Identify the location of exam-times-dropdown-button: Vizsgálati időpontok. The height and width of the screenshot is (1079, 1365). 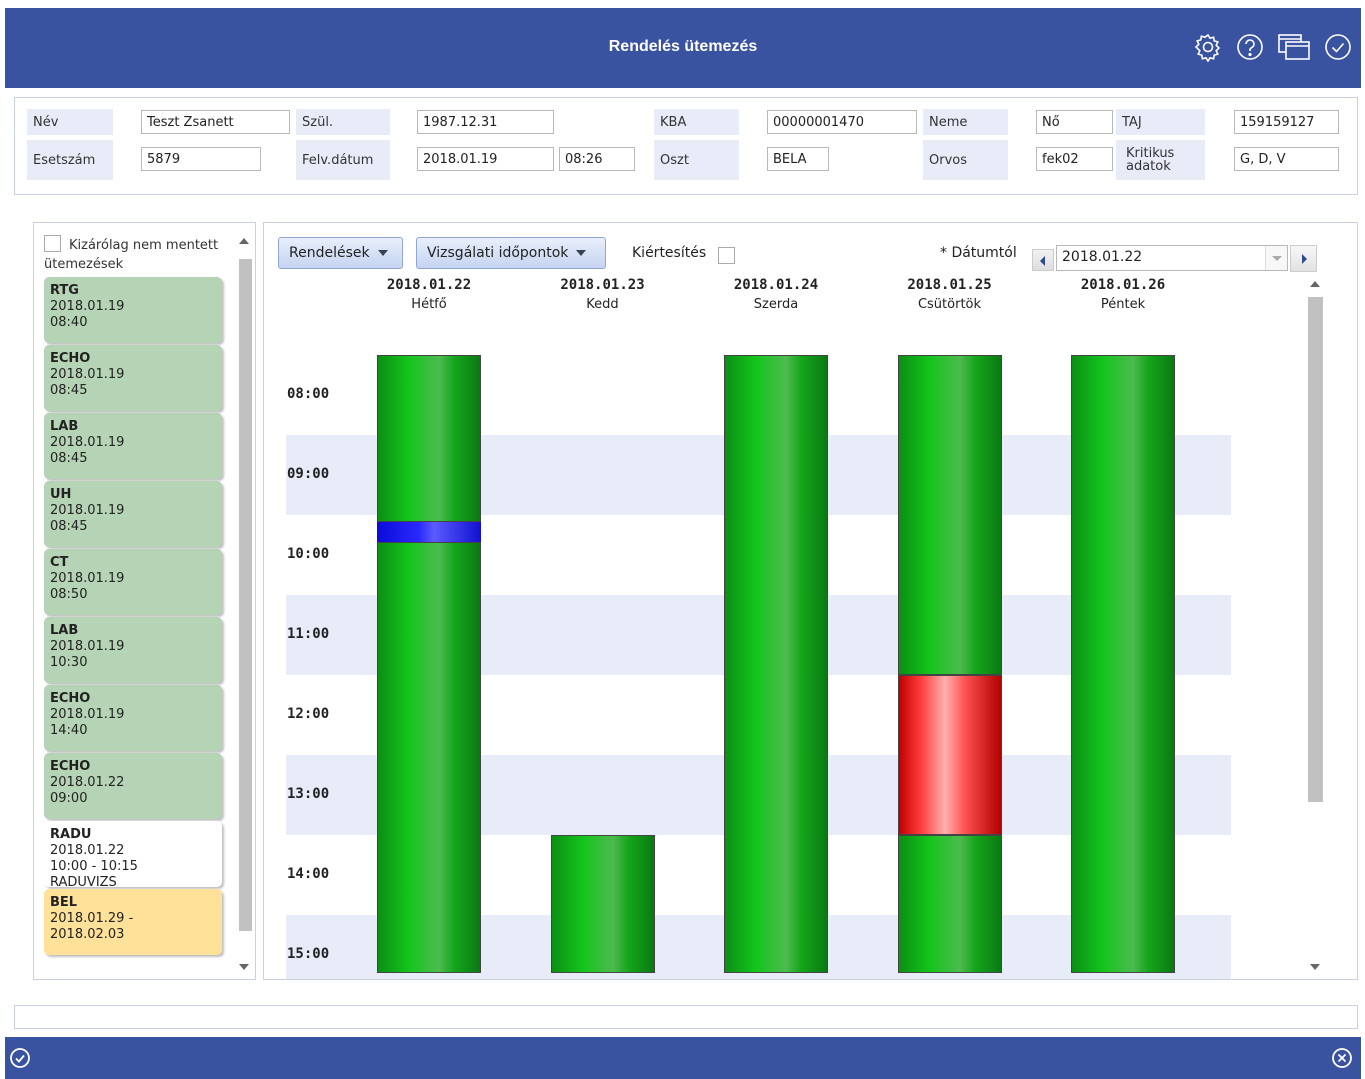
(511, 253).